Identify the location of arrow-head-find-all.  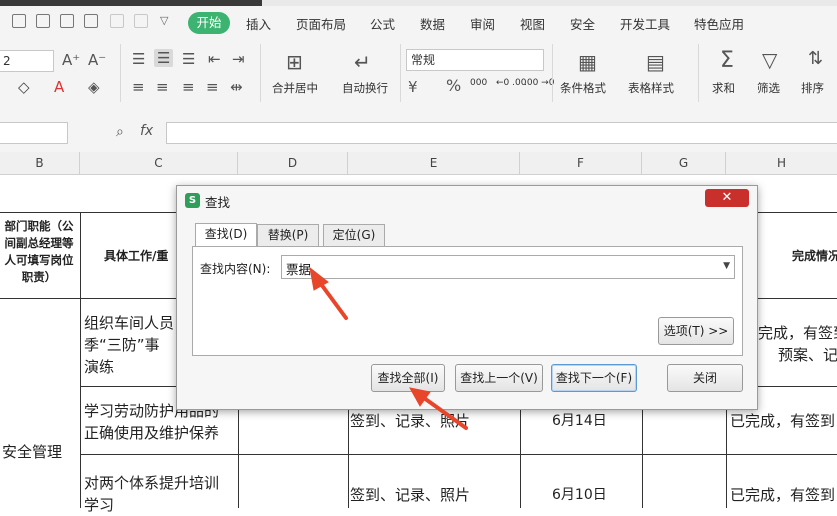
(420, 397).